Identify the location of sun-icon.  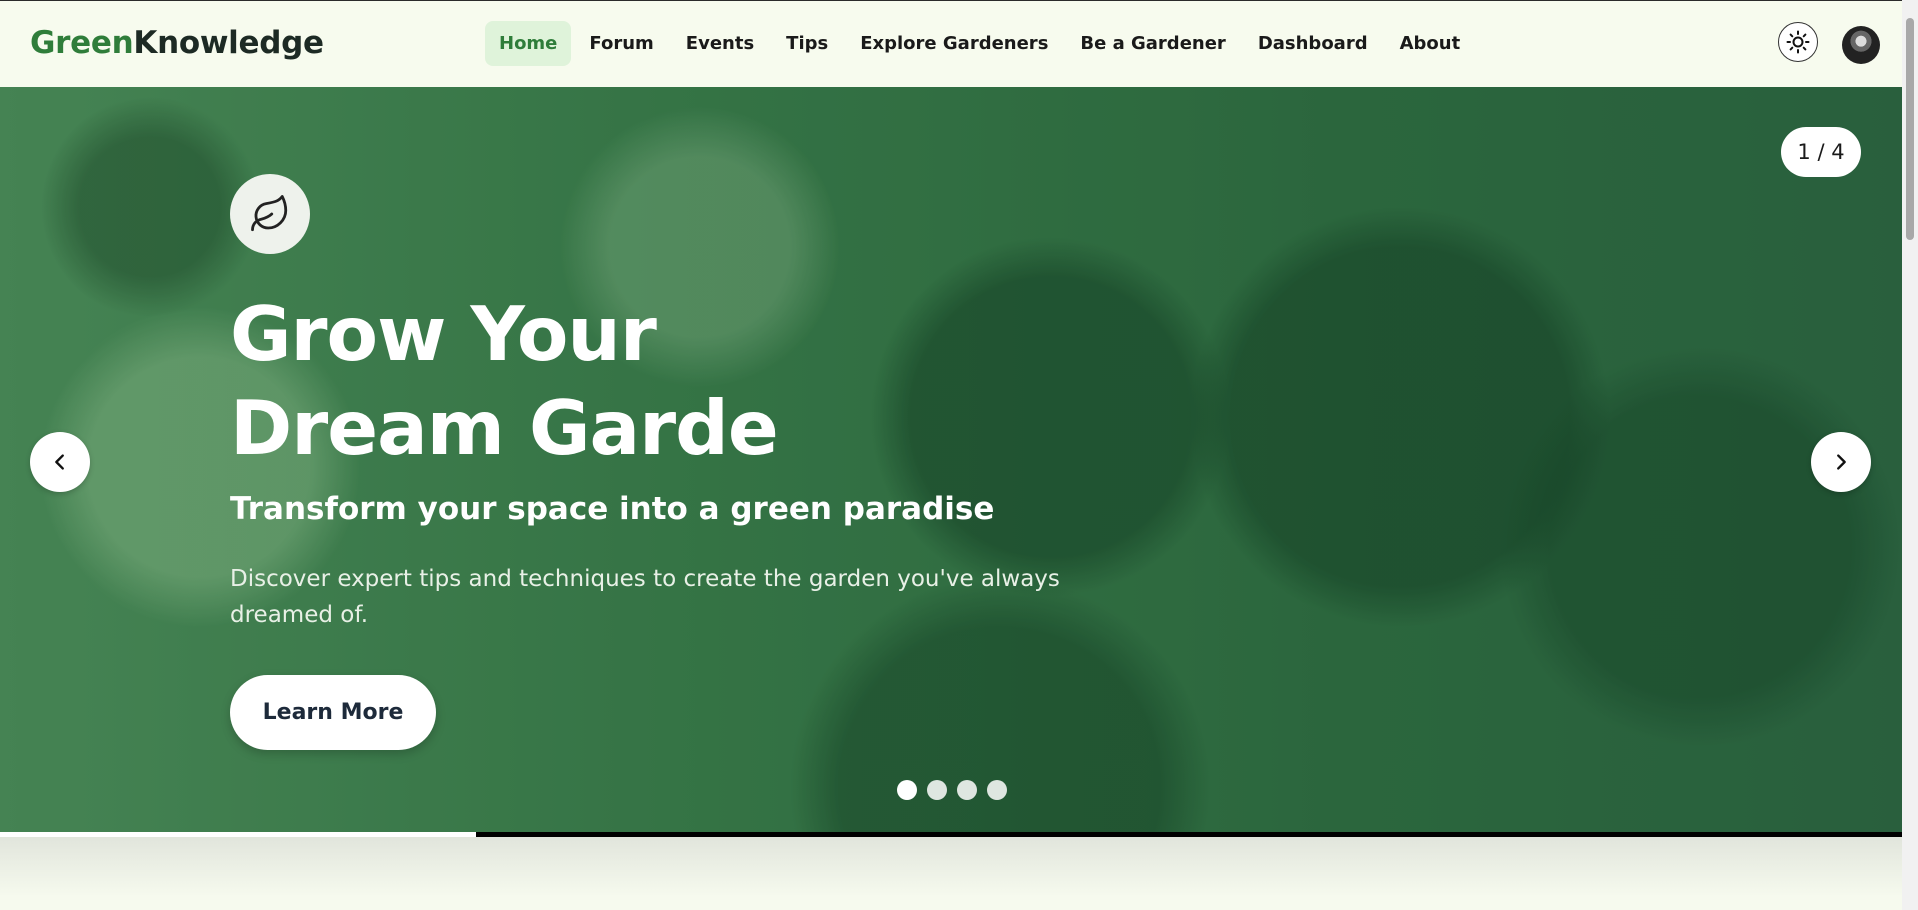
(1798, 42).